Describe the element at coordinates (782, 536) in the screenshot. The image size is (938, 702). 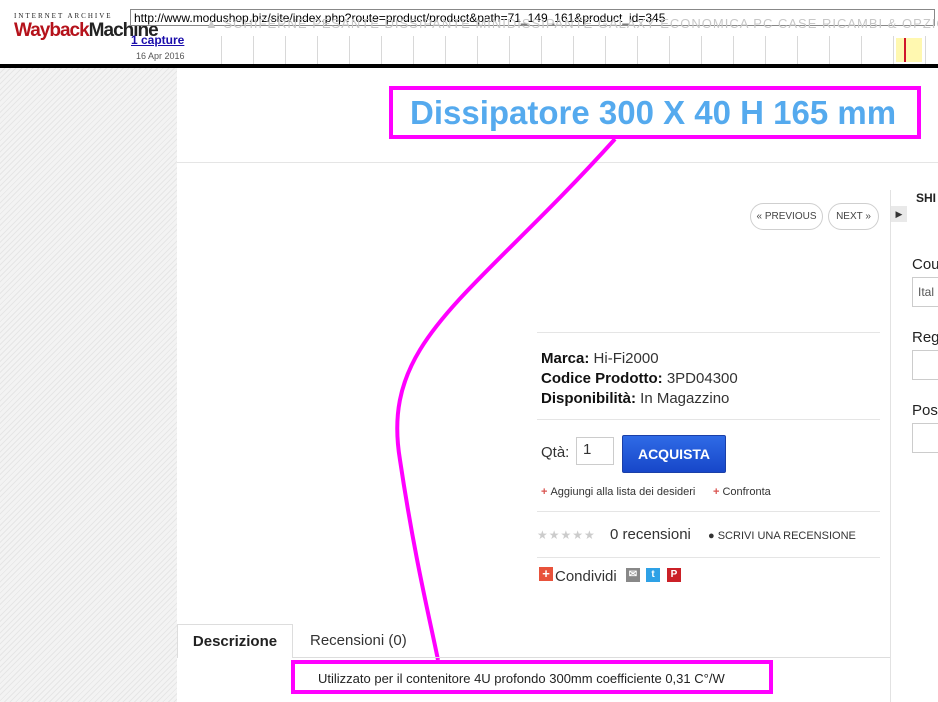
I see `write-review-link: ● SCRIVI UNA RECENSIONE` at that location.